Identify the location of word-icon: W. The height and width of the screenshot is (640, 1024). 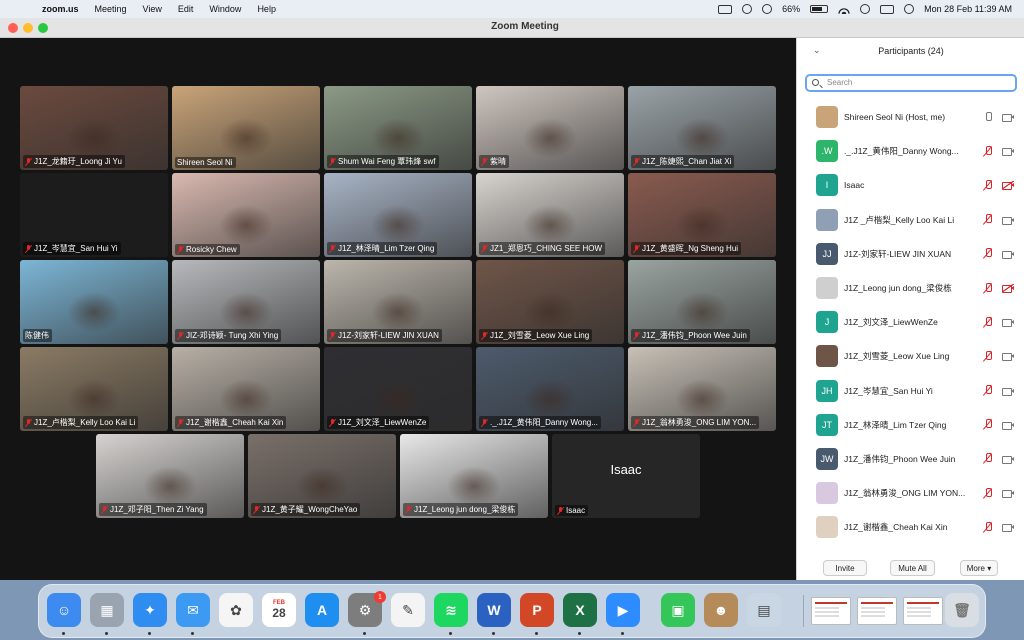
(494, 610).